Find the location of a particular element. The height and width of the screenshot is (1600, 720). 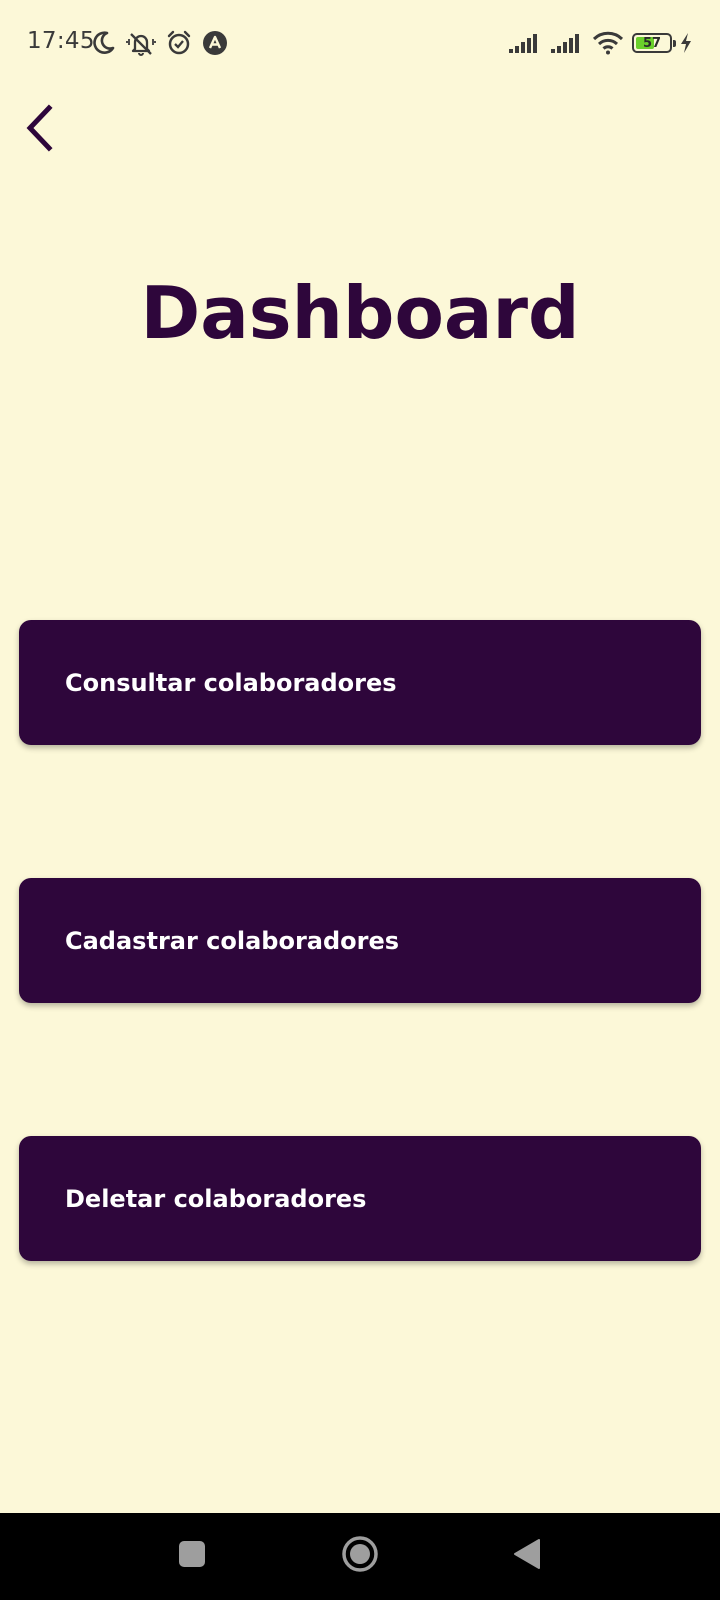

page-title: Dashboard is located at coordinates (360, 313).